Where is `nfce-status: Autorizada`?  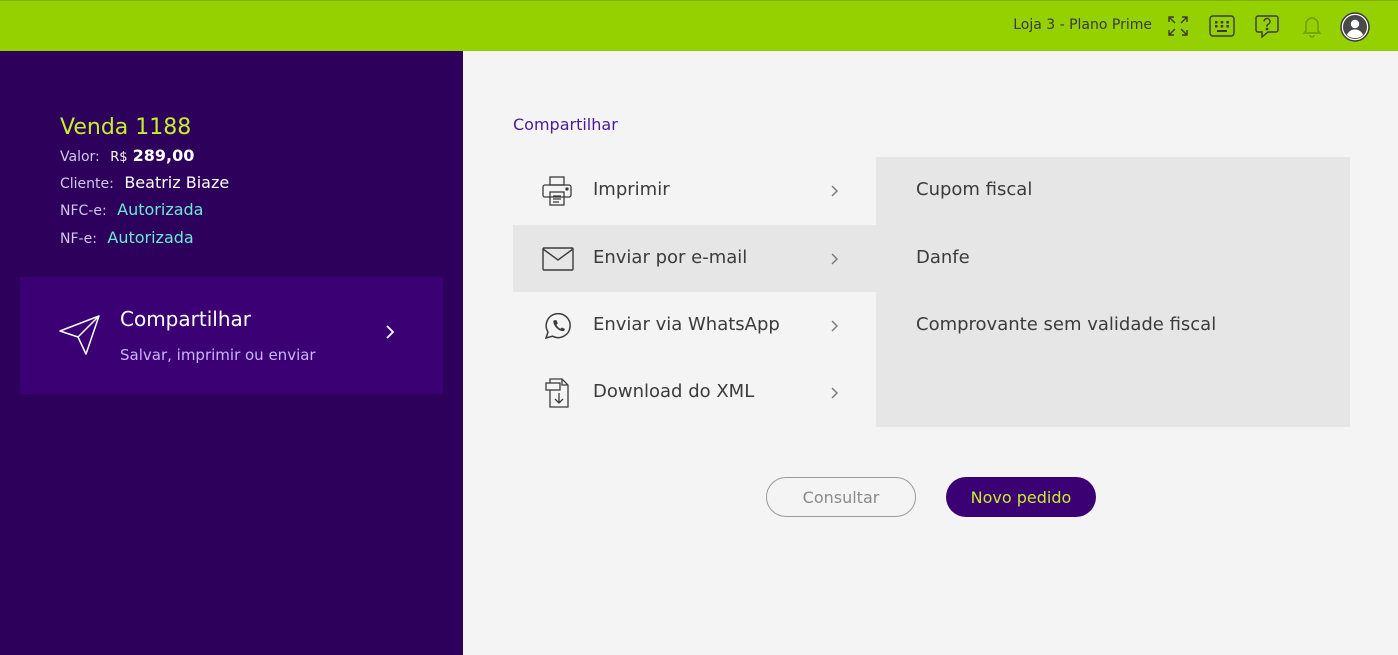 nfce-status: Autorizada is located at coordinates (160, 209).